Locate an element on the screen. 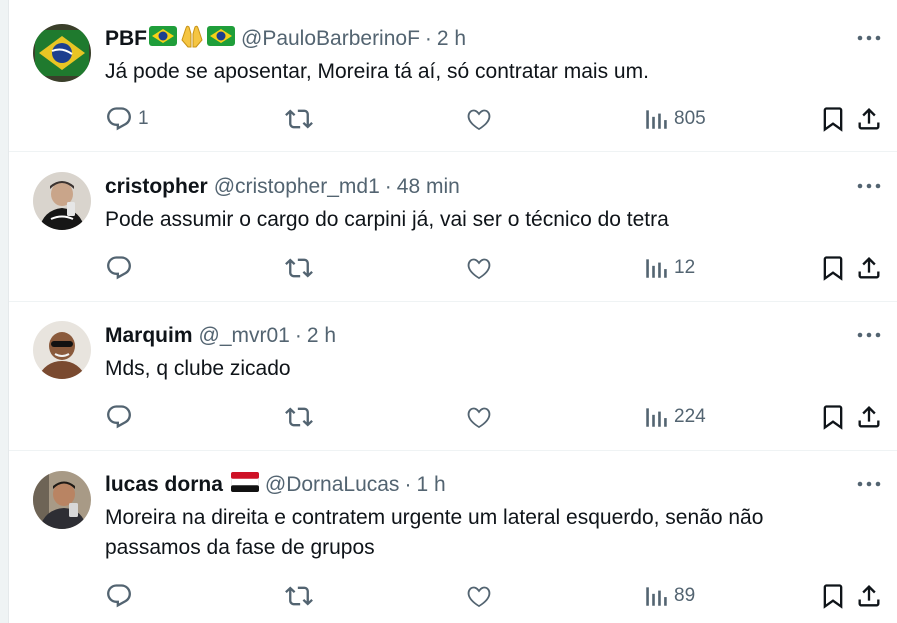 Image resolution: width=897 pixels, height=623 pixels. reply-button: 1 is located at coordinates (127, 119).